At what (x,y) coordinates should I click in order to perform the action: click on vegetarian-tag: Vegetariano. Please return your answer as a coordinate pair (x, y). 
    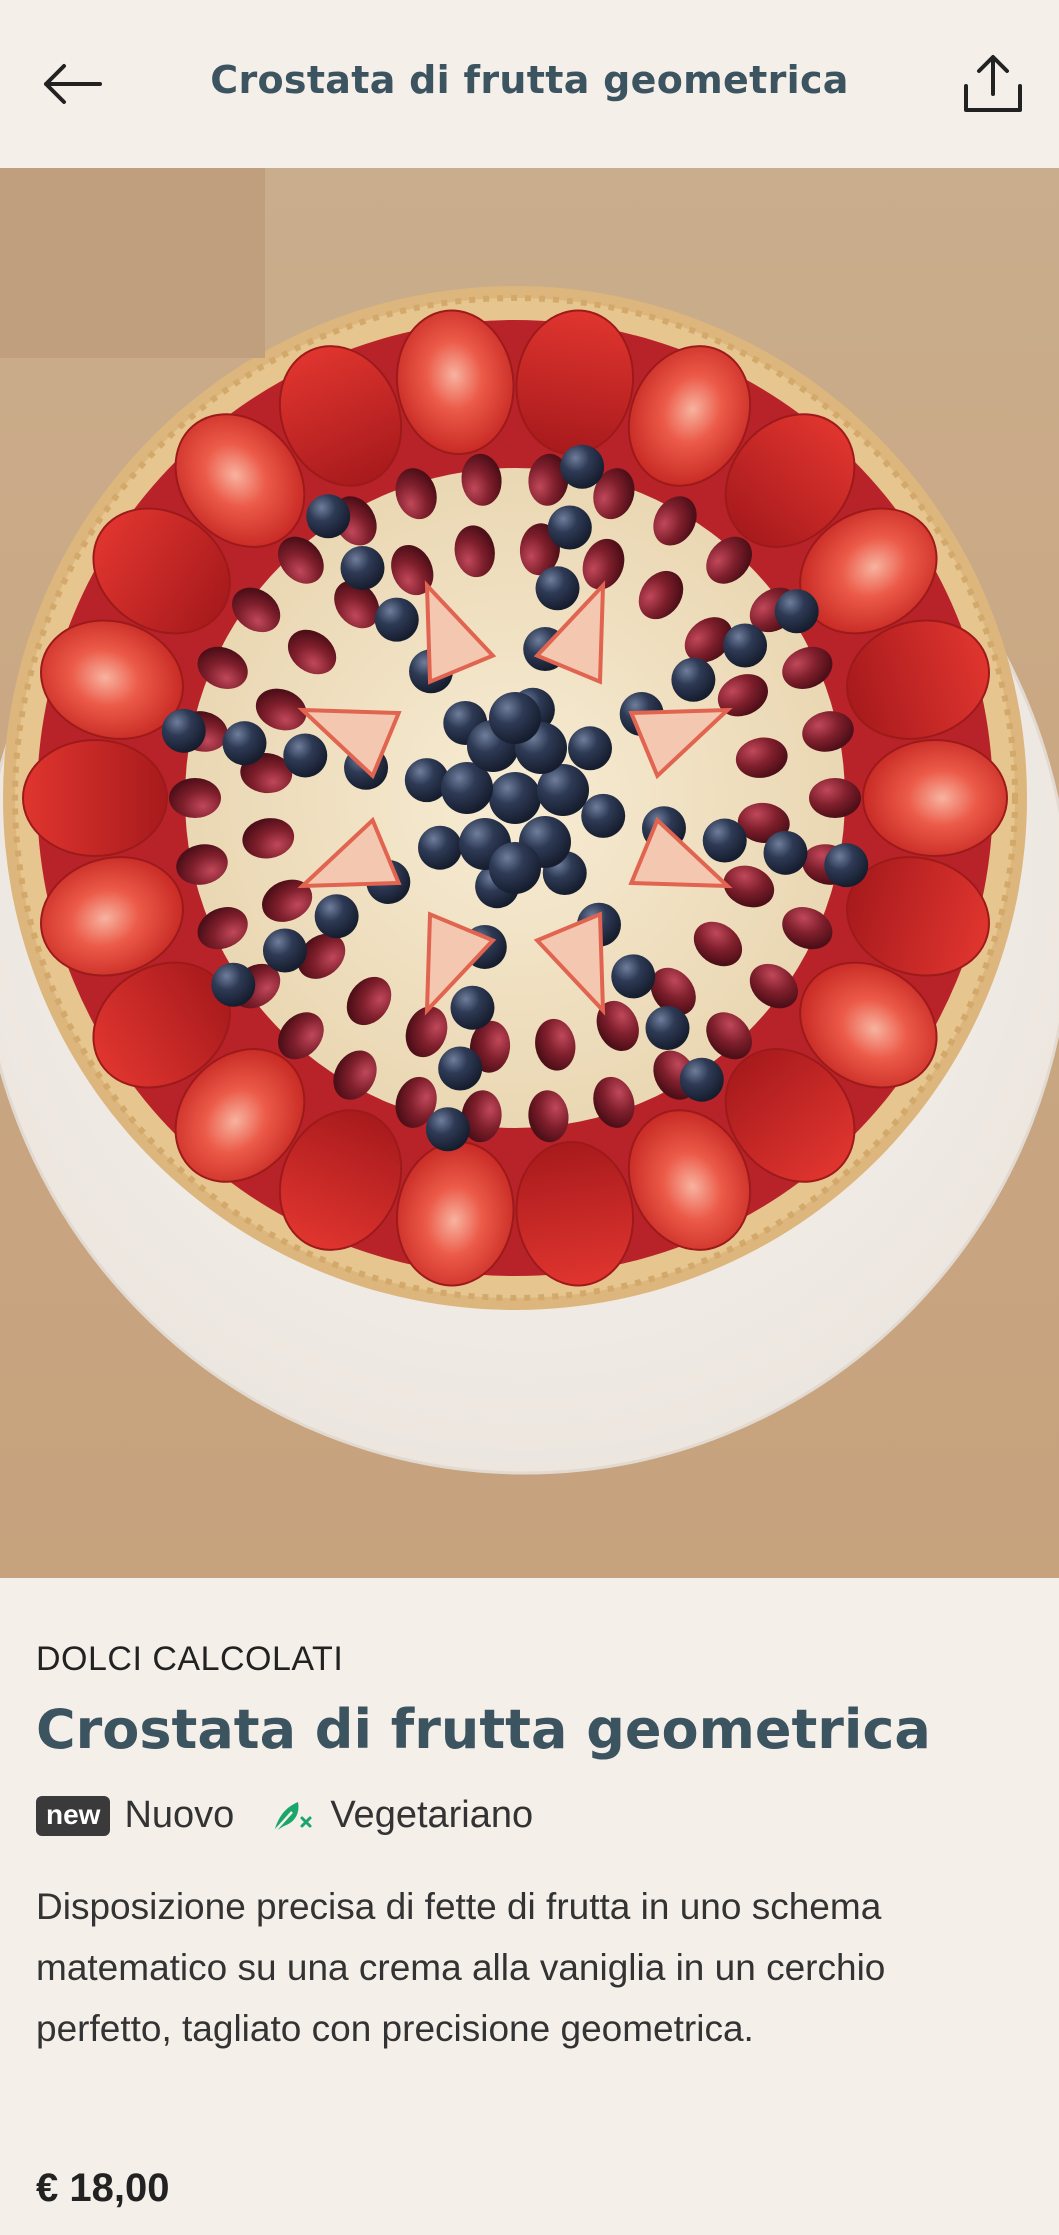
    Looking at the image, I should click on (401, 1815).